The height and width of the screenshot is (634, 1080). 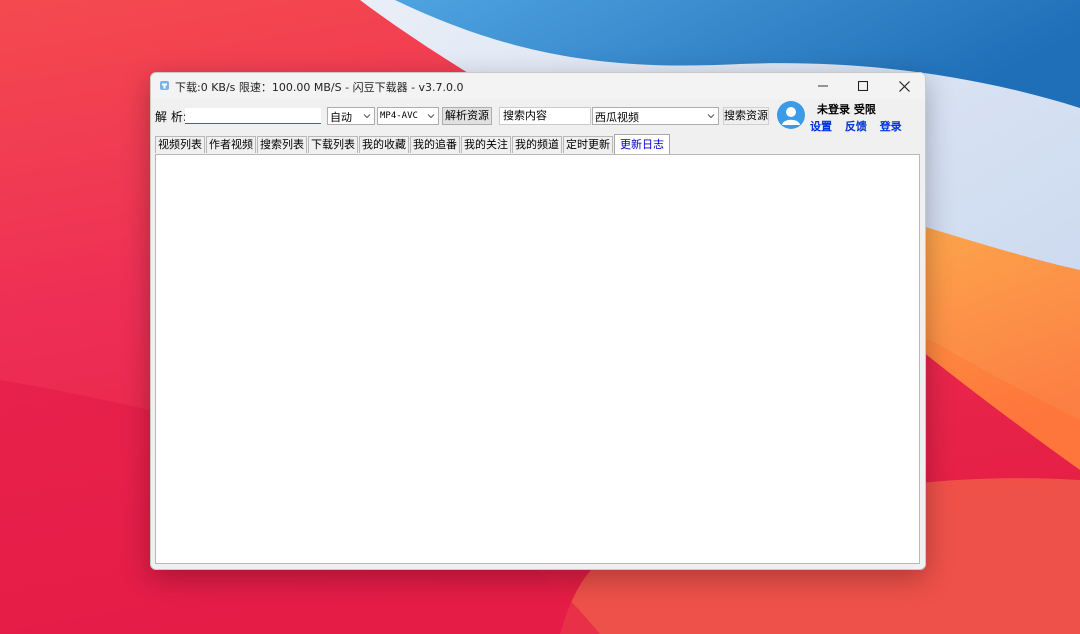 What do you see at coordinates (435, 144) in the screenshot?
I see `tab-my-anime: 我的追番` at bounding box center [435, 144].